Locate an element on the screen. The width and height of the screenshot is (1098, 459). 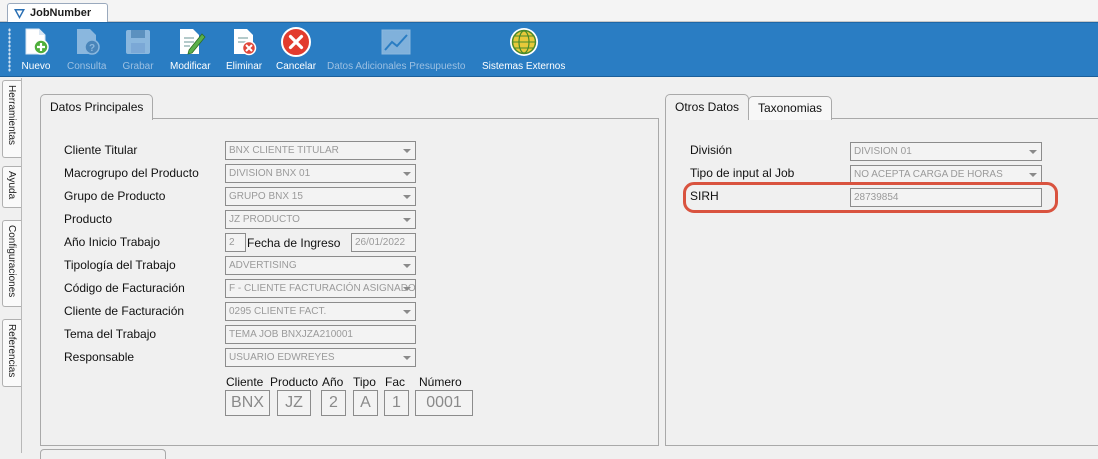
label-cliente-titular: Cliente Titular is located at coordinates (101, 150).